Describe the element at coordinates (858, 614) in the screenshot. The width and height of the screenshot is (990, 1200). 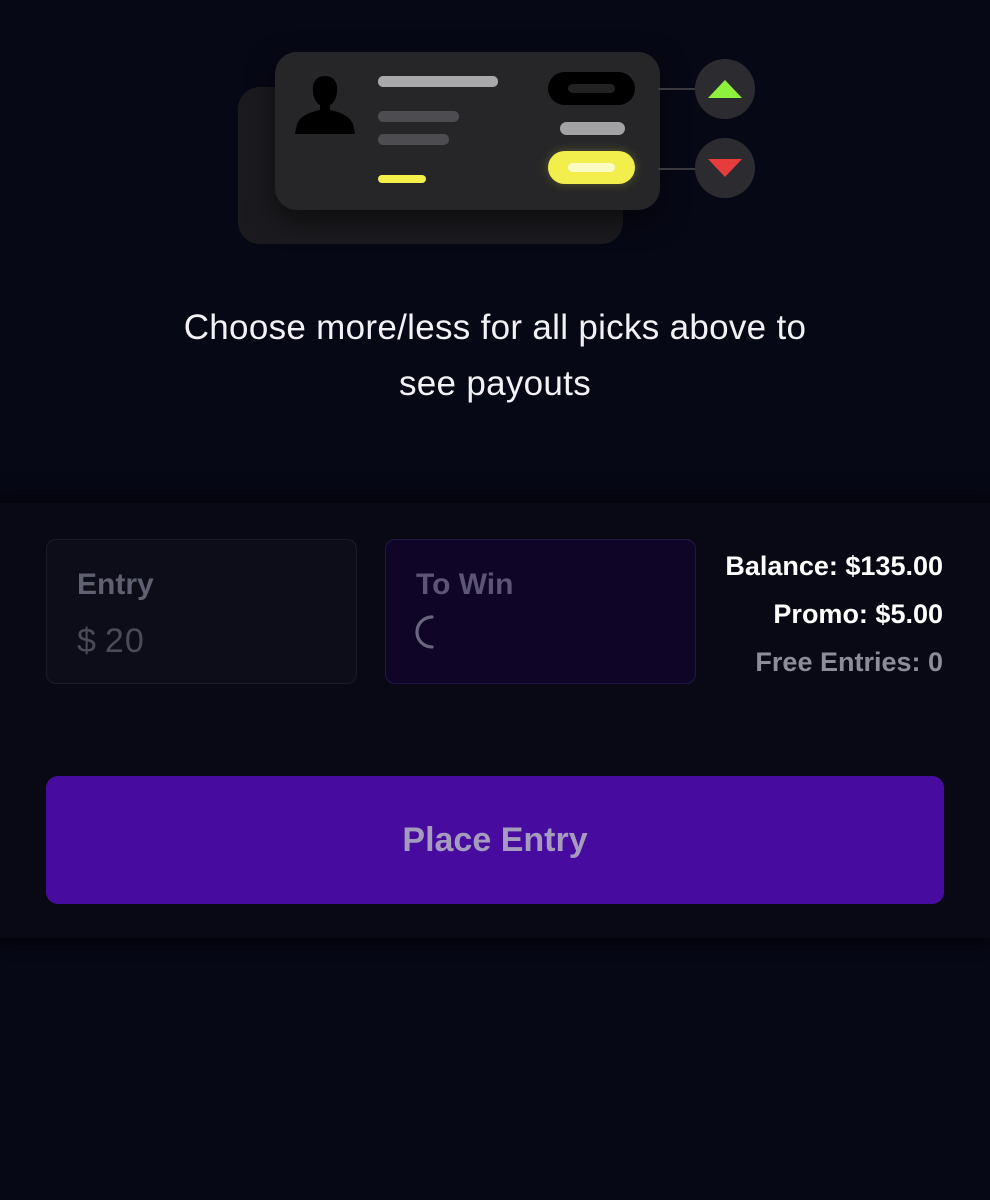
I see `promo-text: Promo: $5.00` at that location.